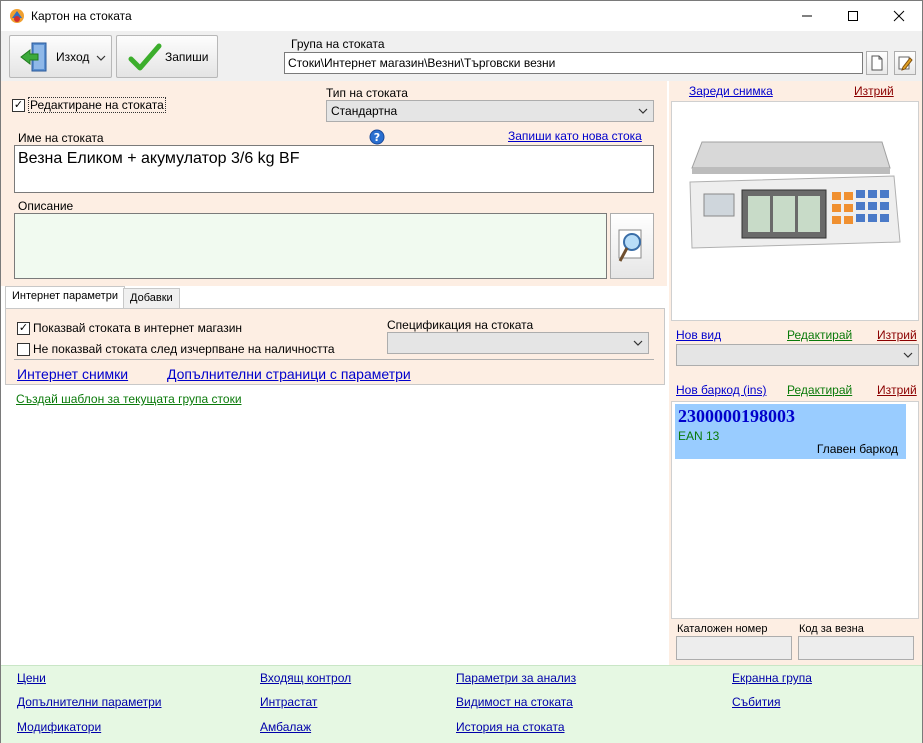 This screenshot has width=923, height=743. I want to click on minimize-button, so click(807, 16).